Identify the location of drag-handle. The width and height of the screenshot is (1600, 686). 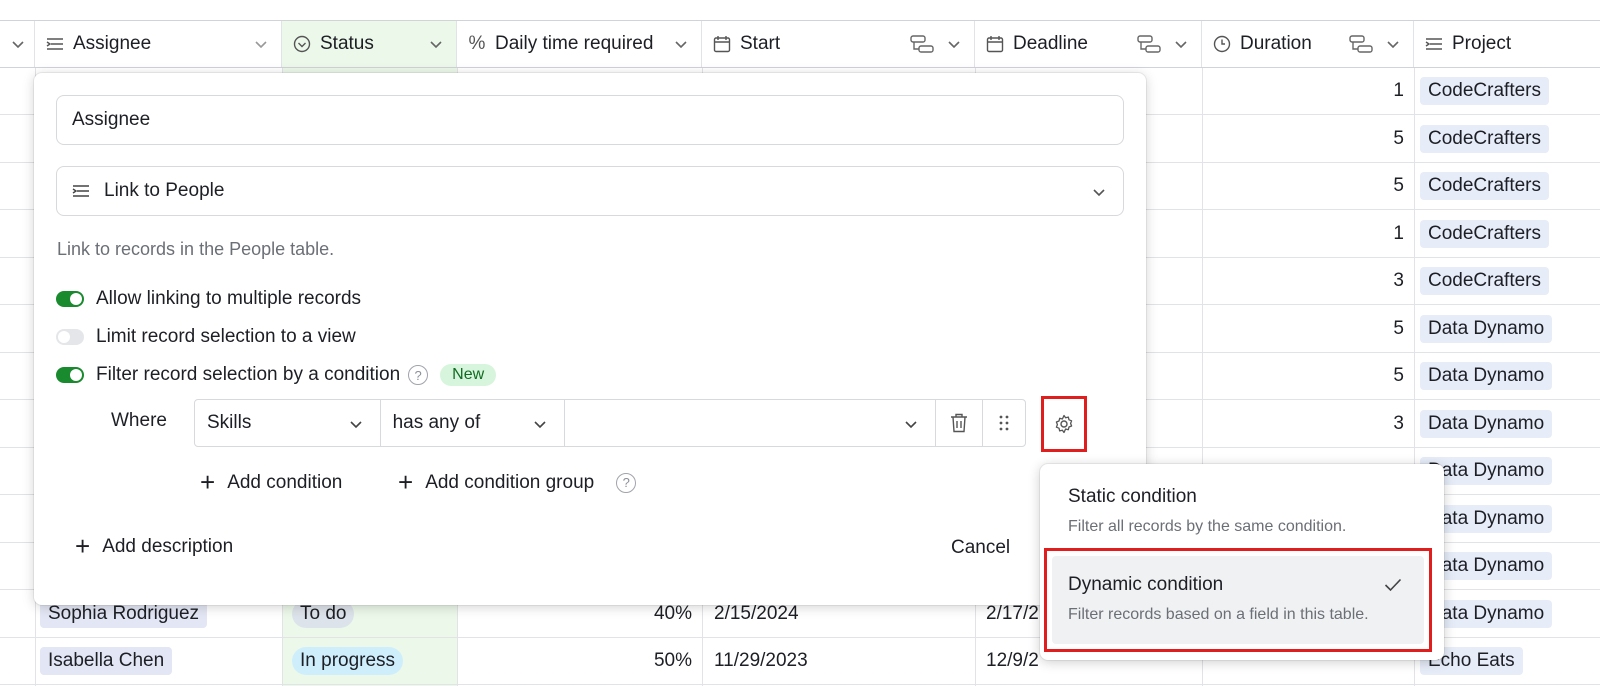
(1004, 423).